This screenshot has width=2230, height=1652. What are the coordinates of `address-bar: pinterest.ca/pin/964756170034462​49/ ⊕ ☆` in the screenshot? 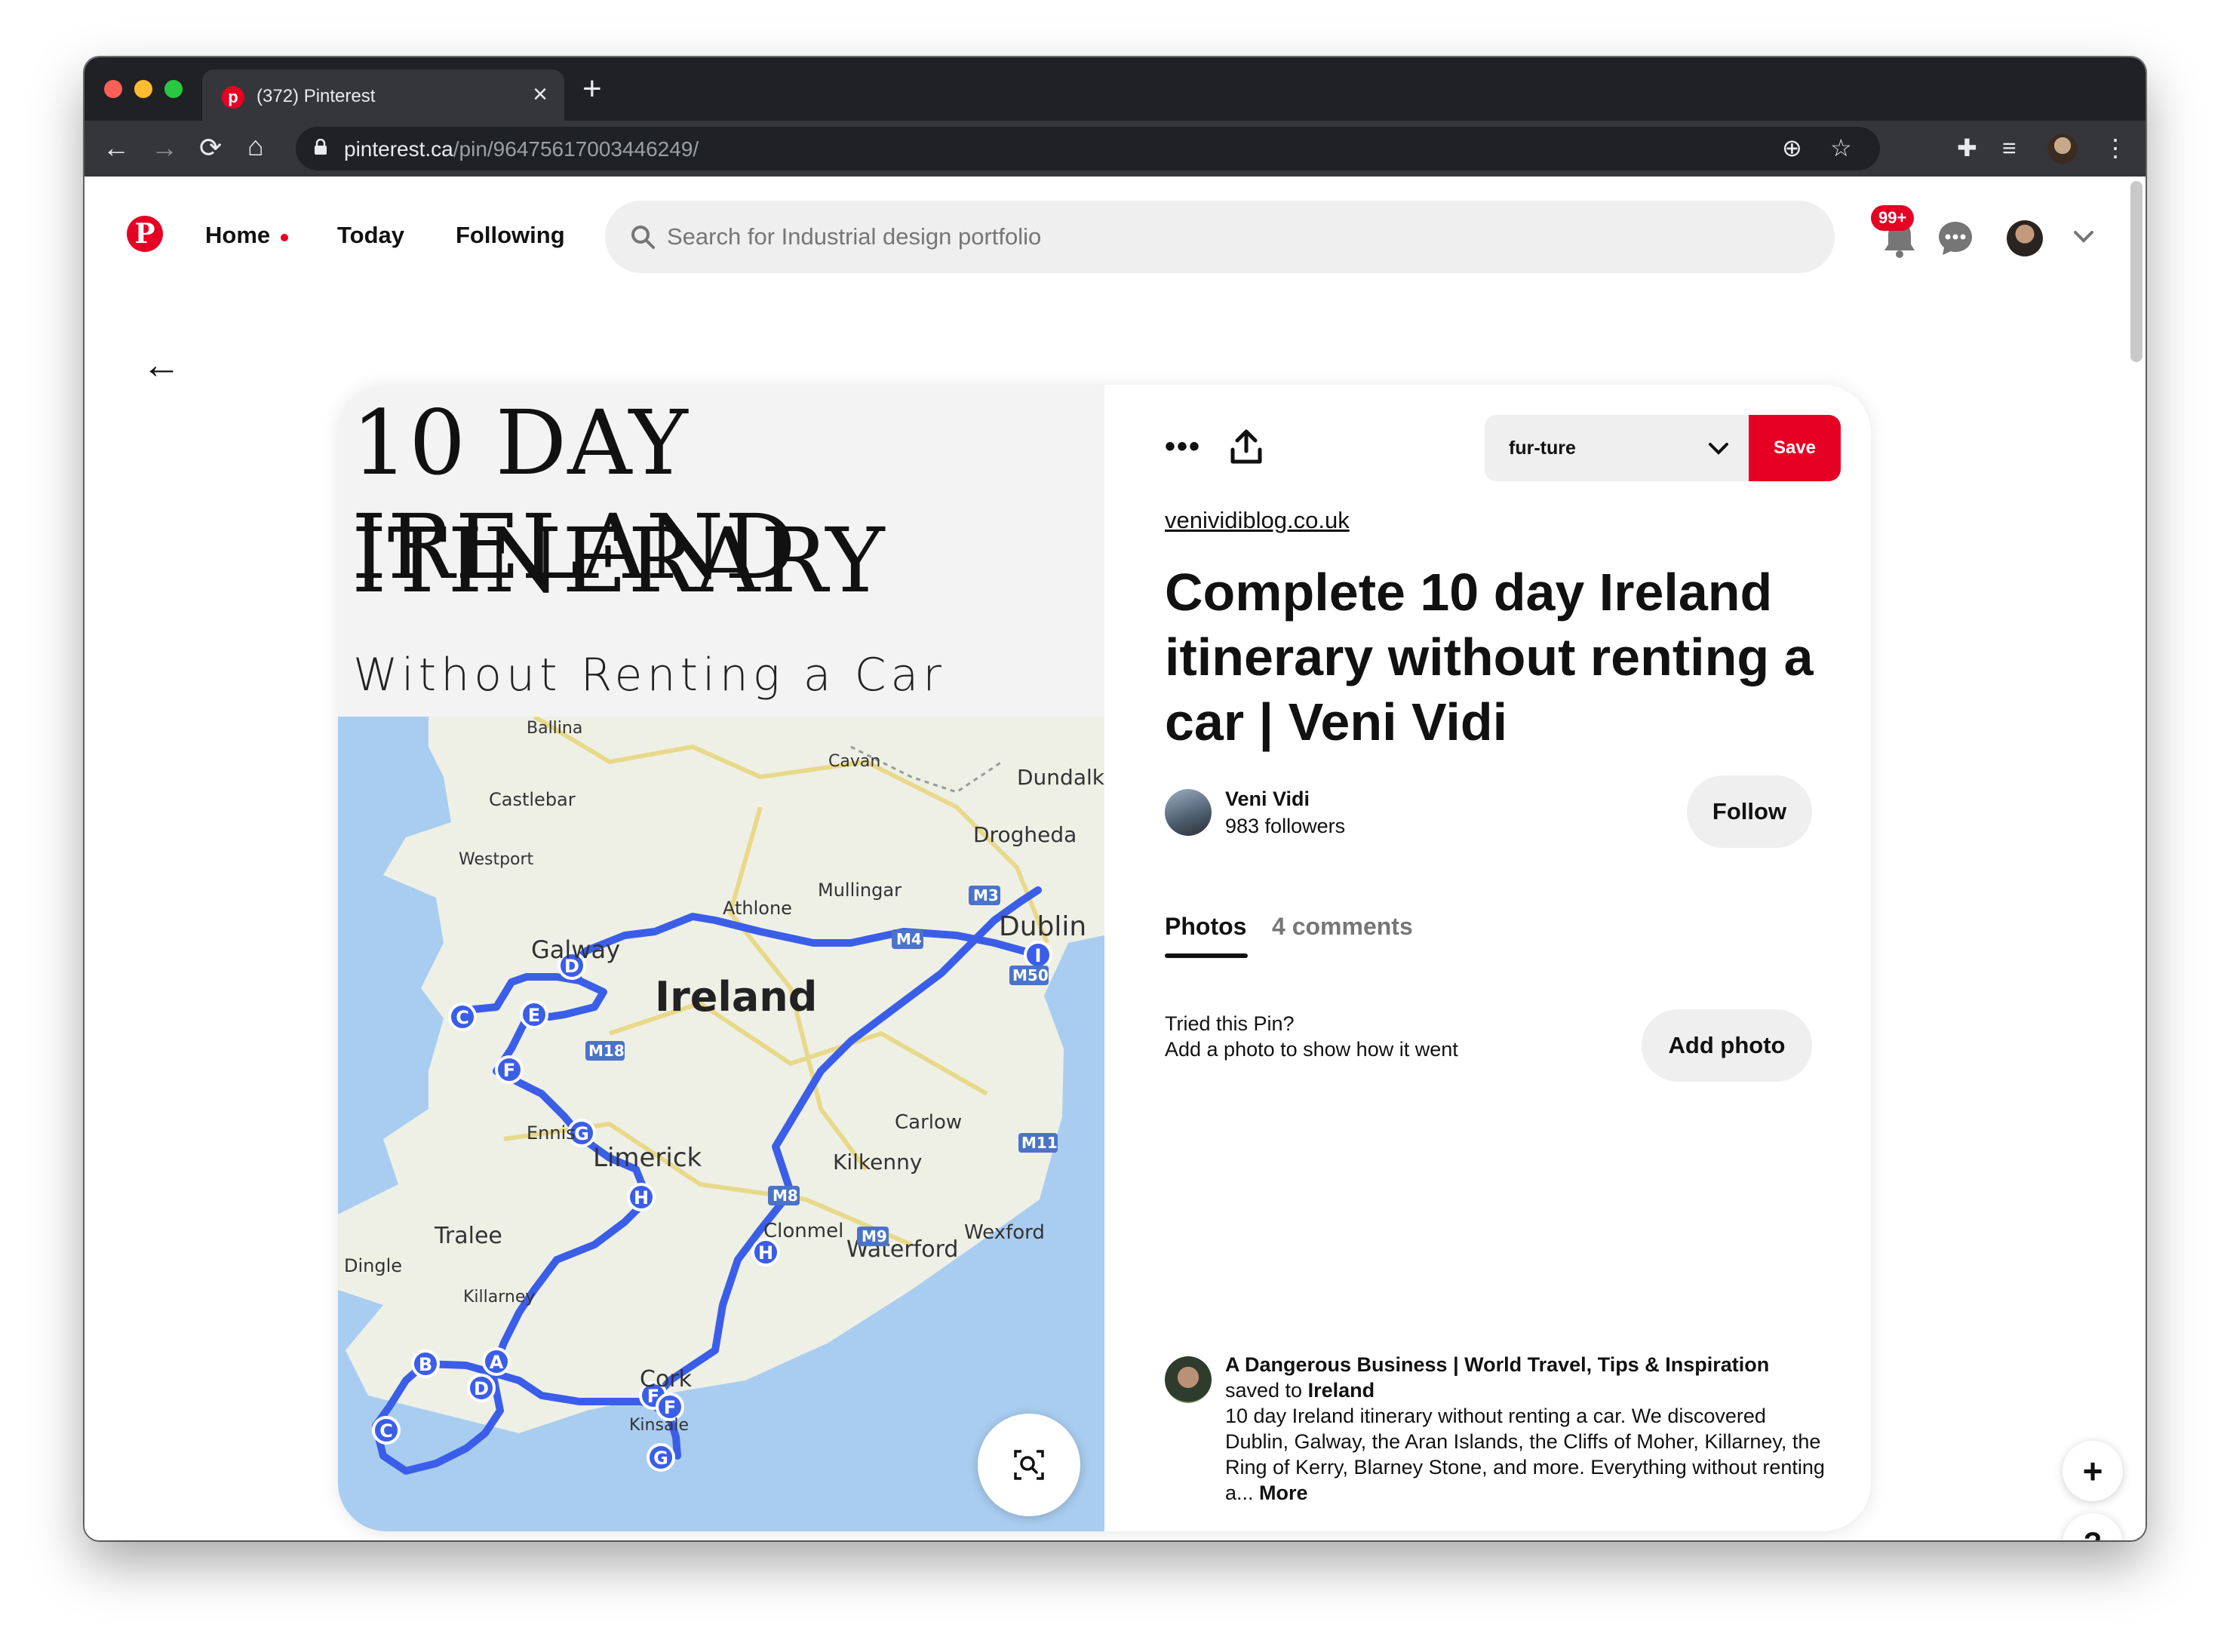 It's located at (1088, 148).